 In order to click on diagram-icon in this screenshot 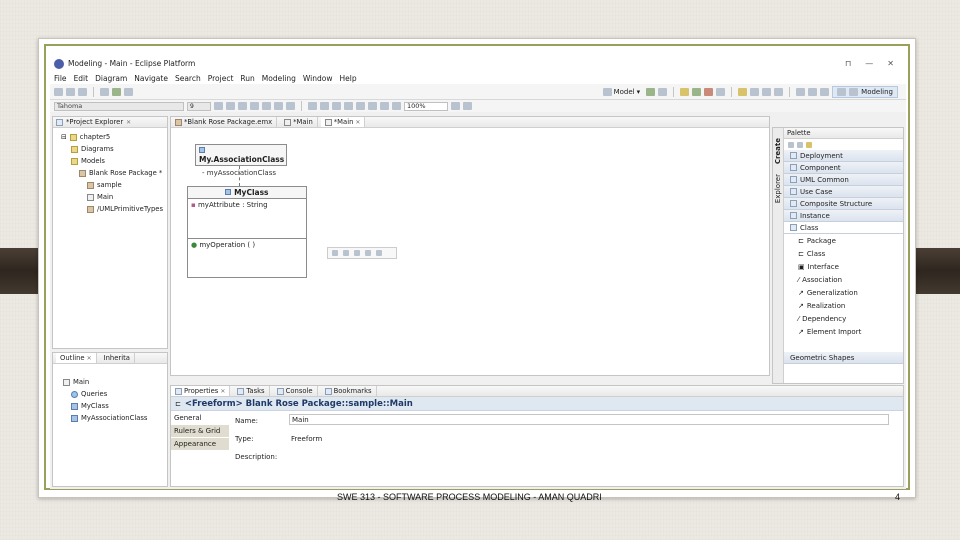, I will do `click(663, 91)`.